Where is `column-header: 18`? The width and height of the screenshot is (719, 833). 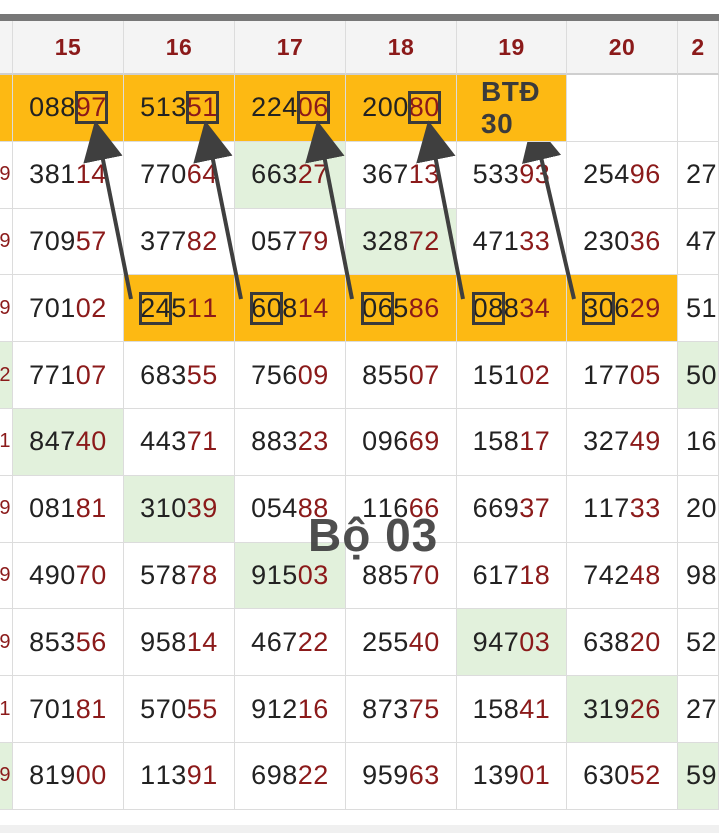
column-header: 18 is located at coordinates (401, 48).